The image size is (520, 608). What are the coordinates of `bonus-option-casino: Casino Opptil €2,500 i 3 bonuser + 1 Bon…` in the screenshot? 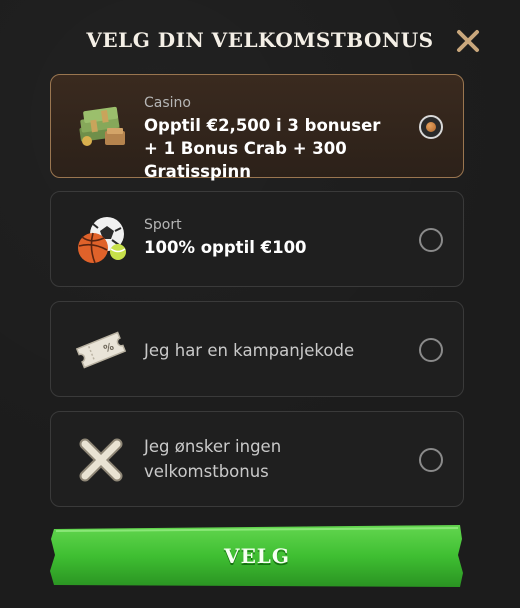 It's located at (257, 127).